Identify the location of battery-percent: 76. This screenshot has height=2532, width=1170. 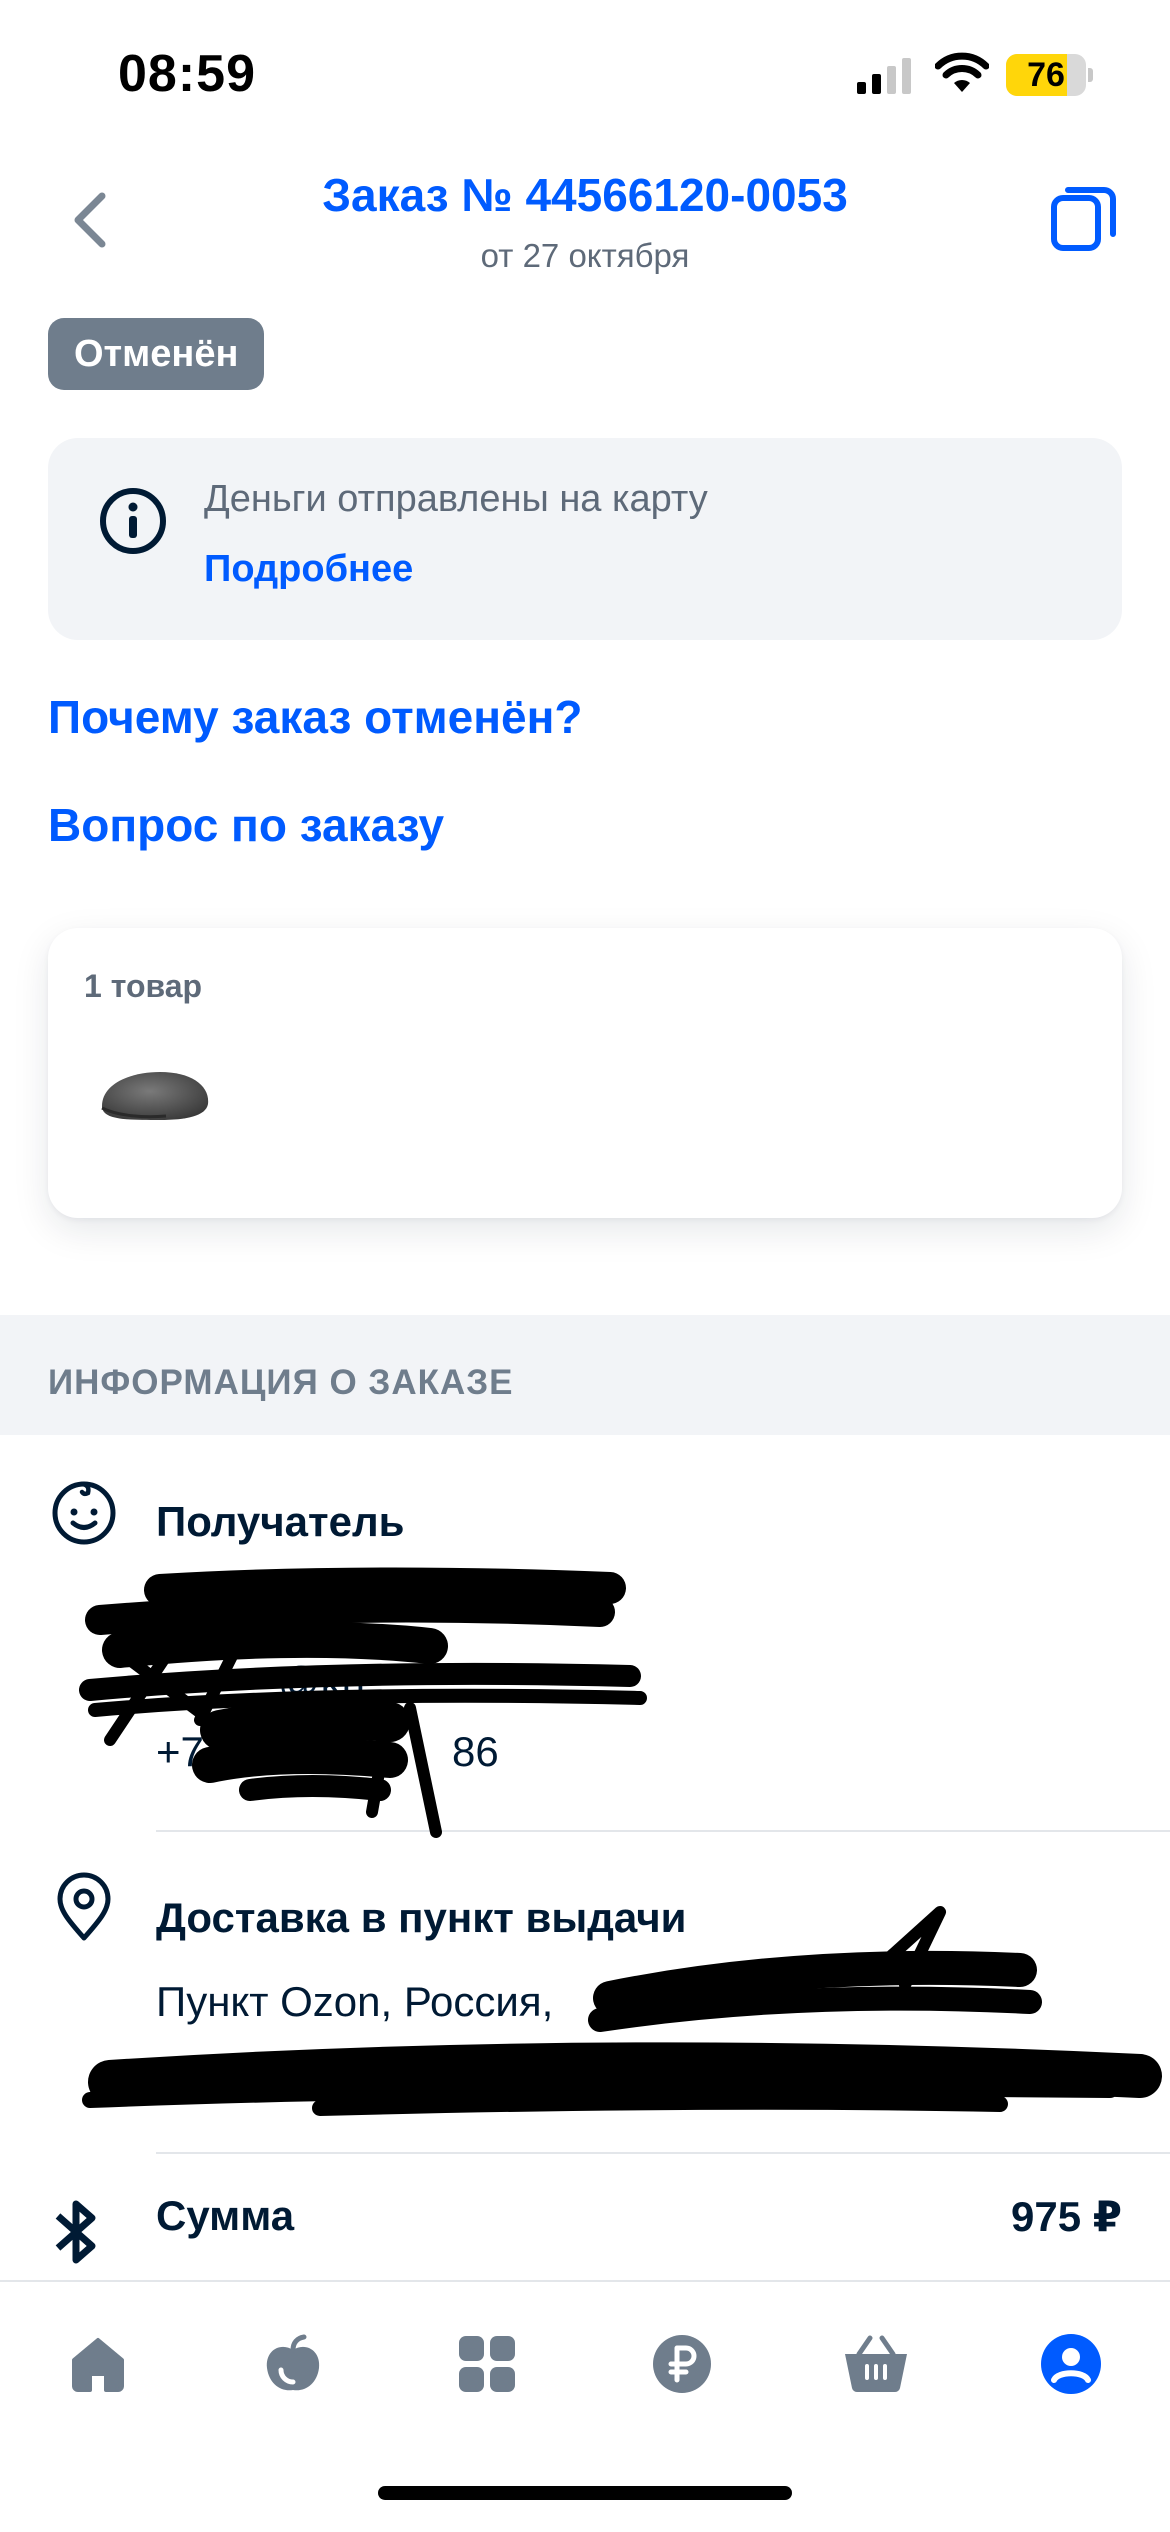
(1046, 75).